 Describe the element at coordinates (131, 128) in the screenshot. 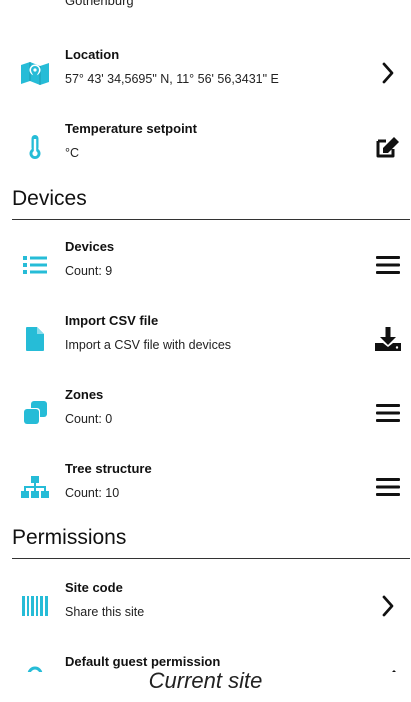

I see `temperature-setpoint-title: Temperature setpoint` at that location.